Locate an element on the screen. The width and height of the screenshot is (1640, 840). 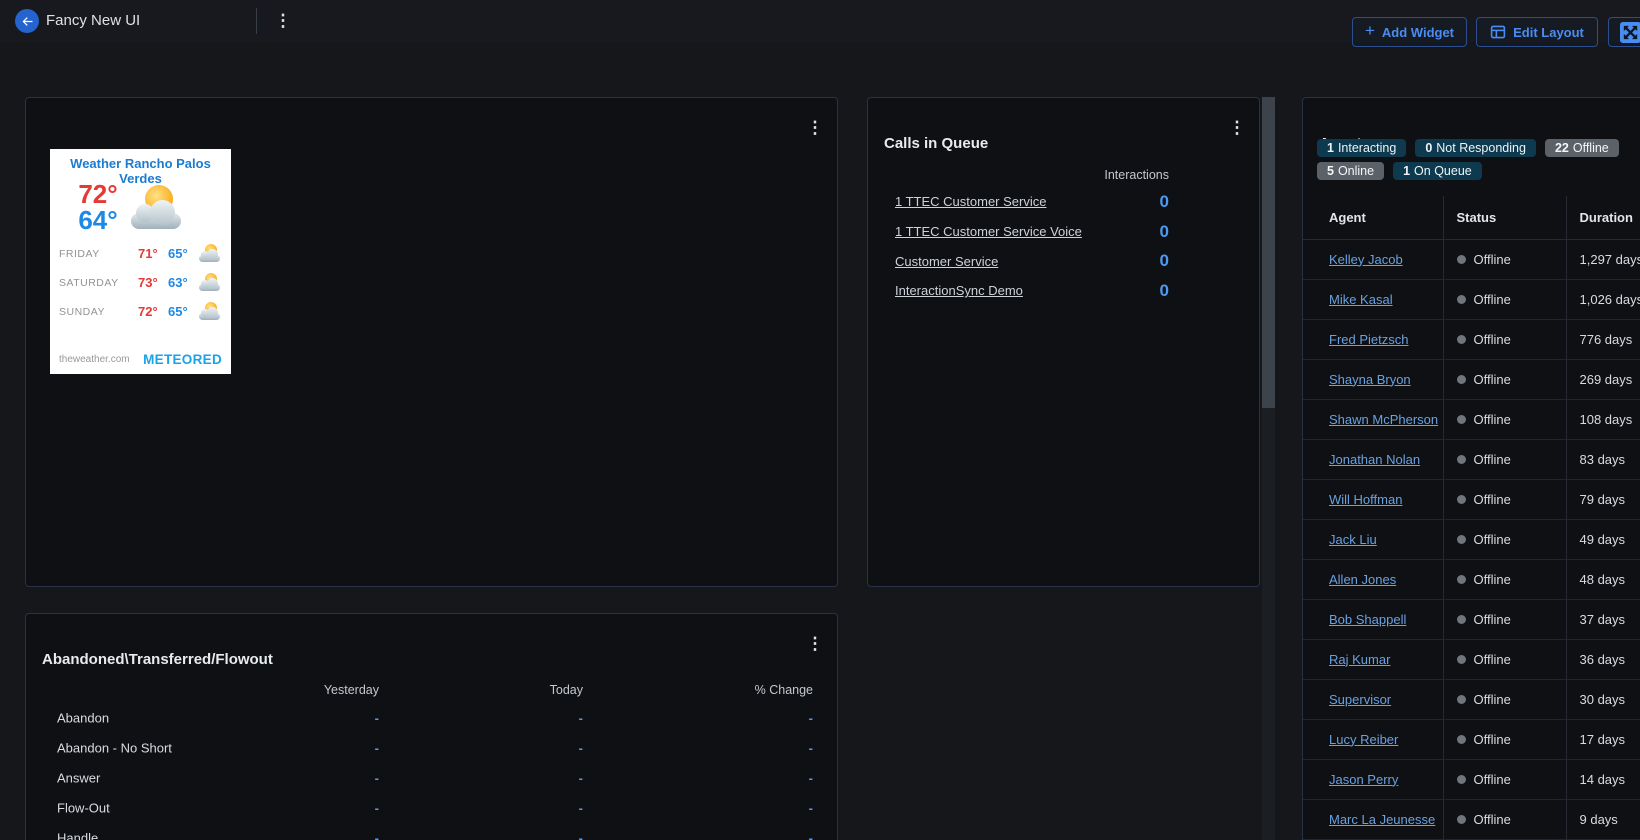
queue-link: InteractionSync Demo is located at coordinates (959, 290).